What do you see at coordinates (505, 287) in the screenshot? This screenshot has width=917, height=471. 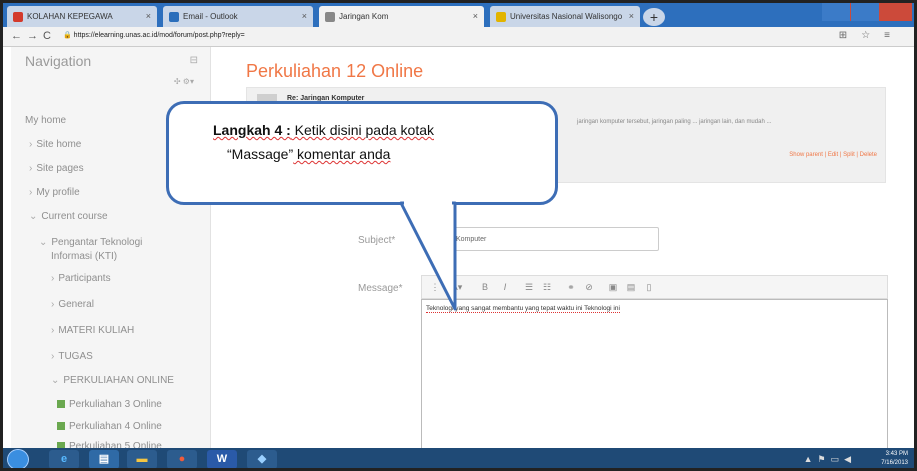 I see `italic-icon: I` at bounding box center [505, 287].